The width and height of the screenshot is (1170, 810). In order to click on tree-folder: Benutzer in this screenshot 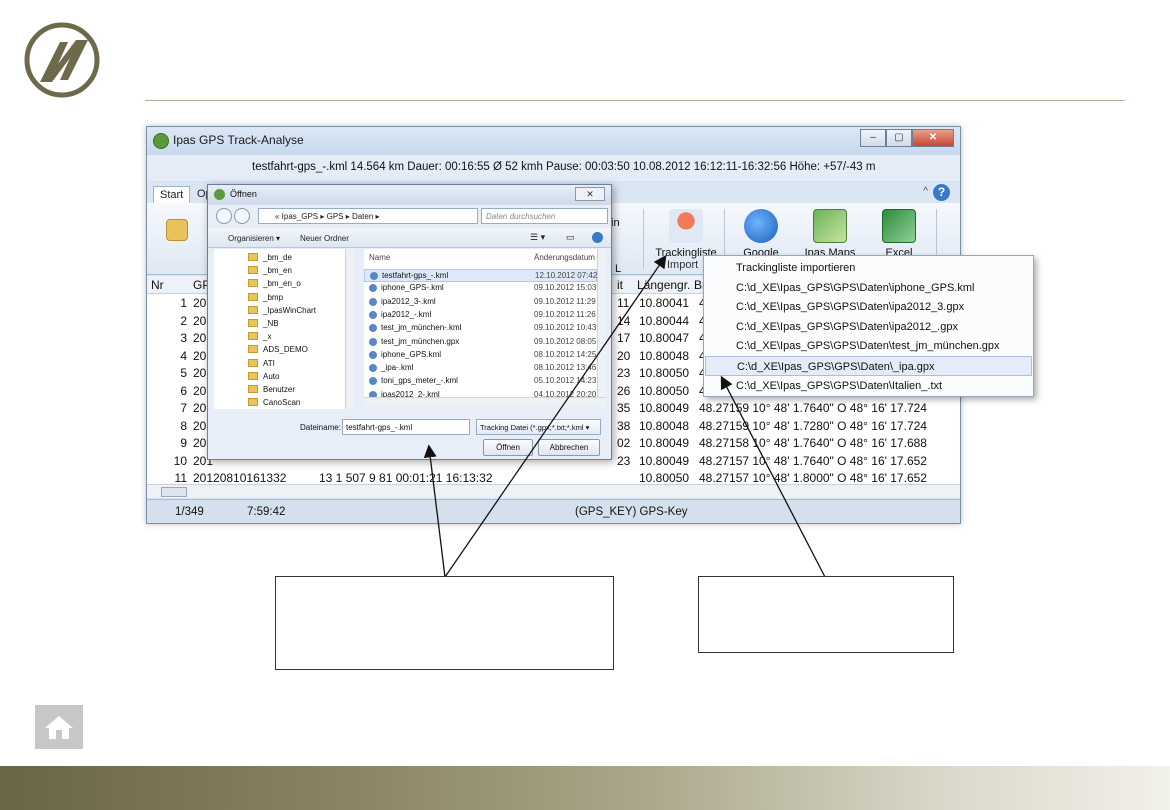, I will do `click(271, 391)`.